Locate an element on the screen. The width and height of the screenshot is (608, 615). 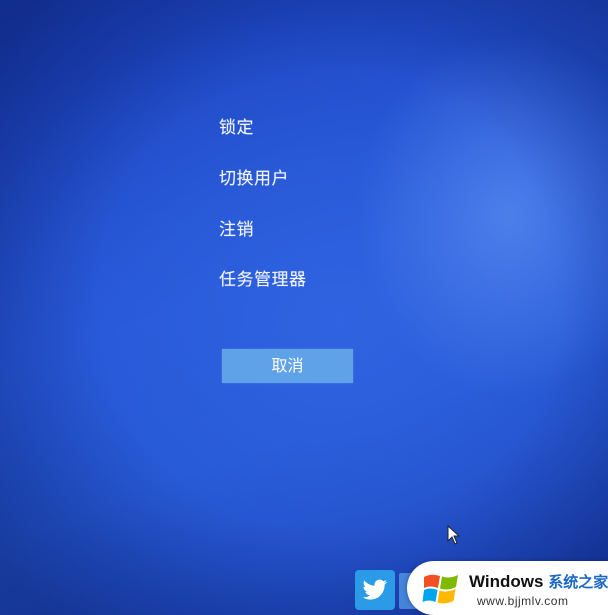
watermark-brand: Windows is located at coordinates (506, 581).